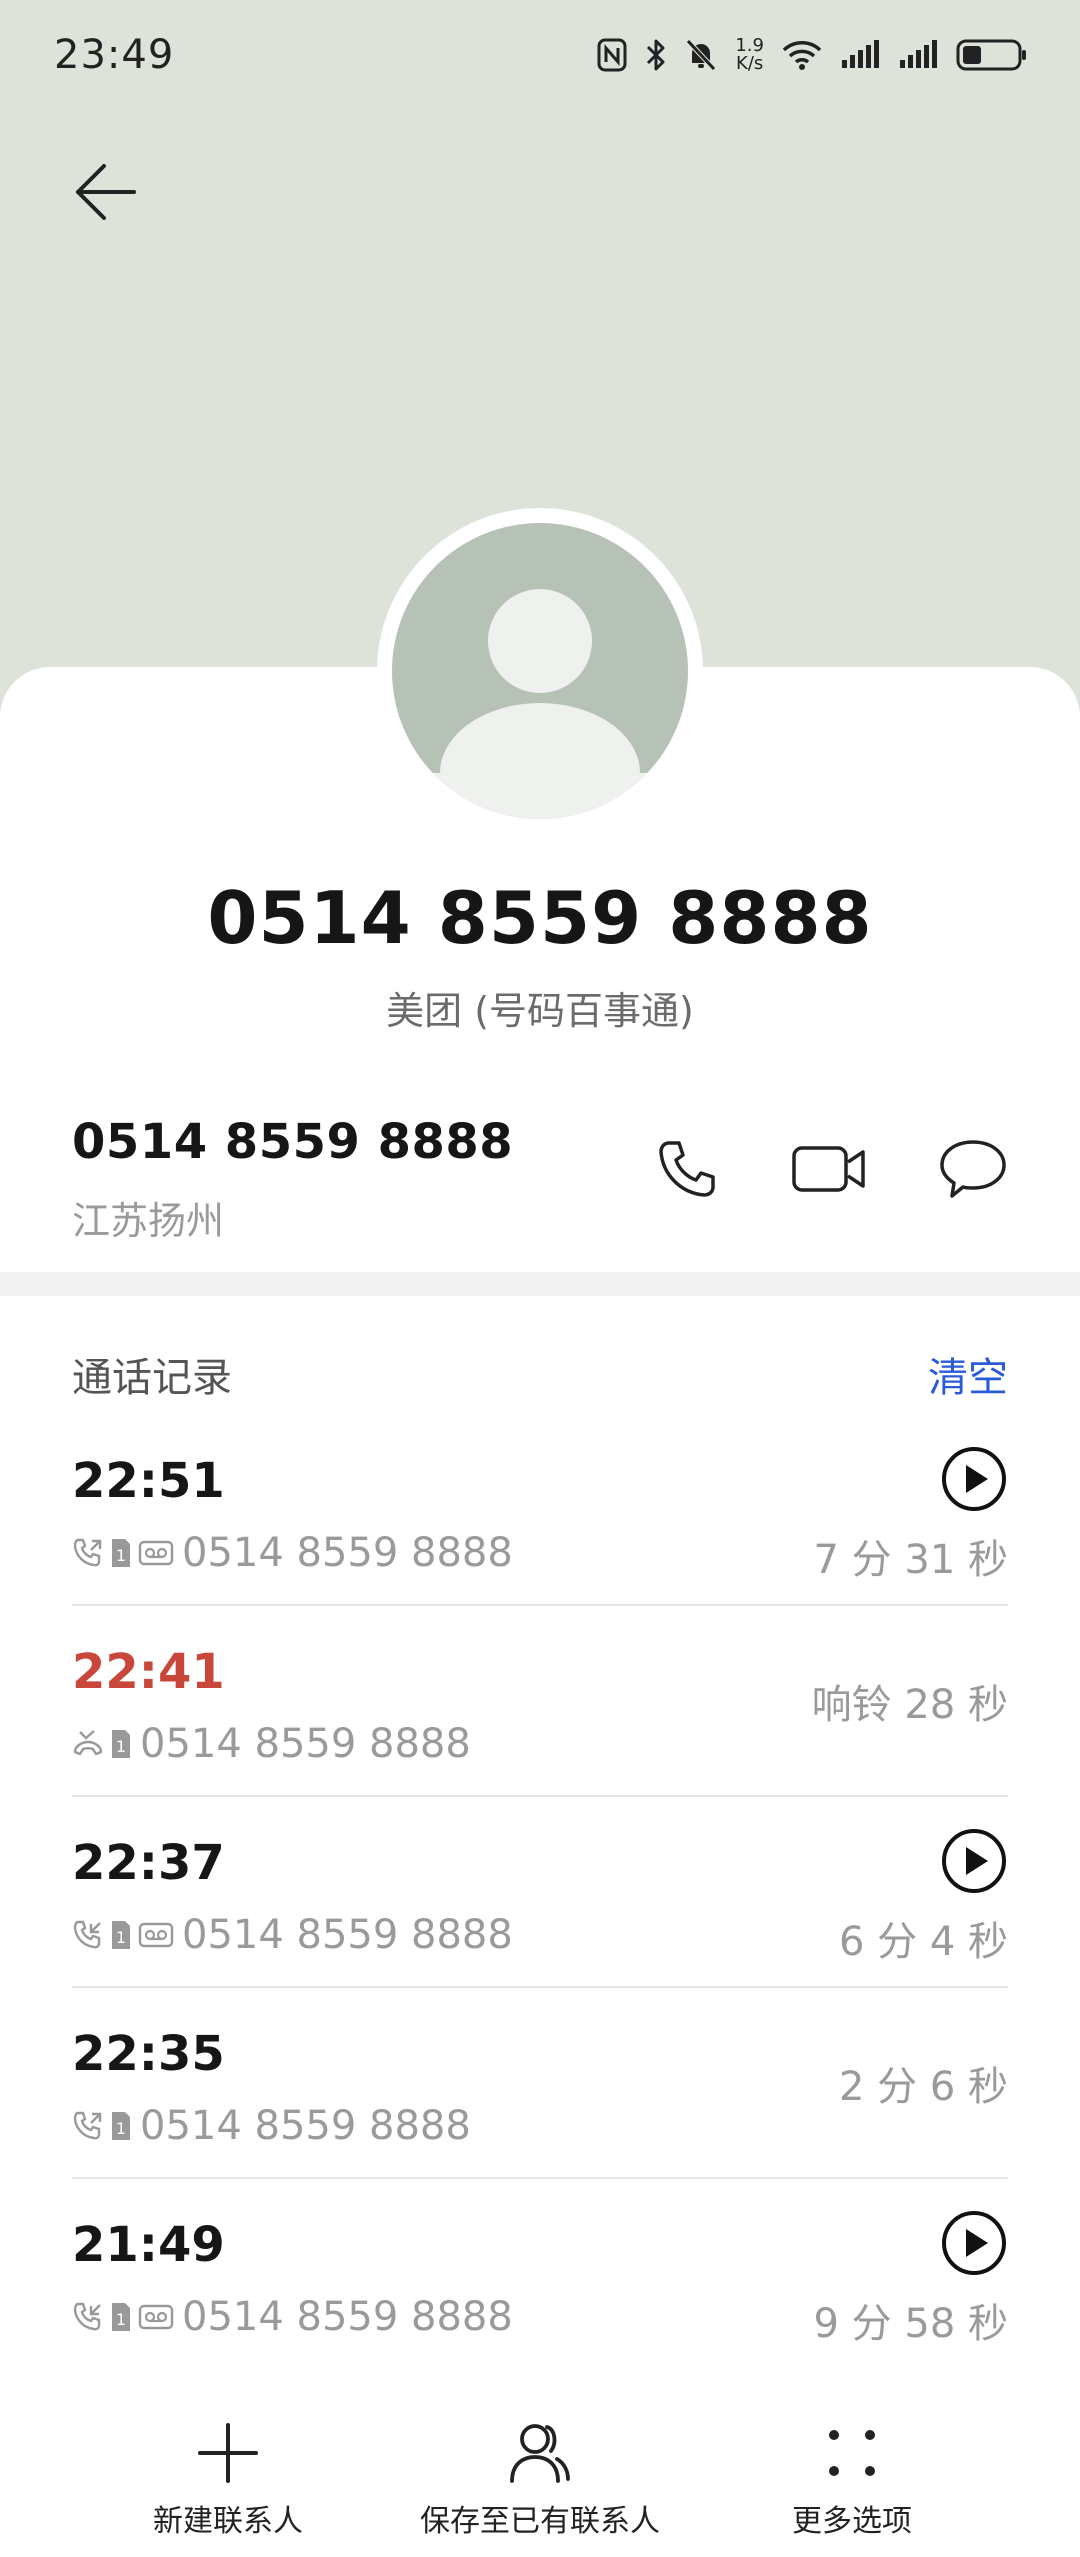 This screenshot has width=1080, height=2557. Describe the element at coordinates (992, 55) in the screenshot. I see `battery-icon` at that location.